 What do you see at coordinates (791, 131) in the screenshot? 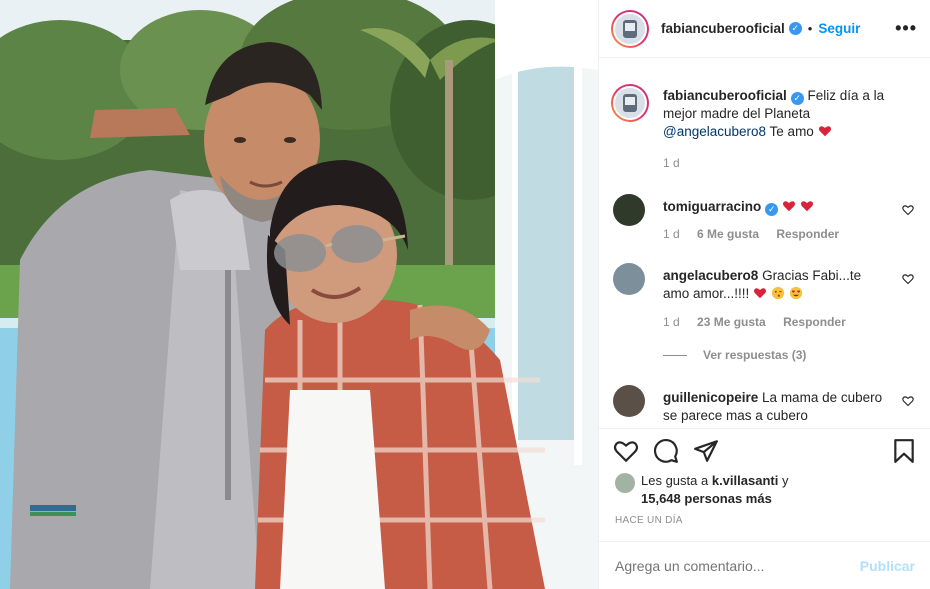
I see `caption-body-end: Te amo` at bounding box center [791, 131].